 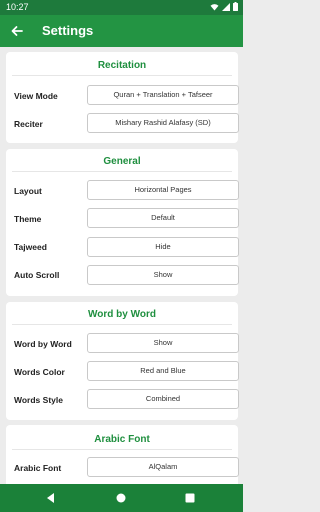 I want to click on recitation-title: Recitation, so click(x=122, y=65).